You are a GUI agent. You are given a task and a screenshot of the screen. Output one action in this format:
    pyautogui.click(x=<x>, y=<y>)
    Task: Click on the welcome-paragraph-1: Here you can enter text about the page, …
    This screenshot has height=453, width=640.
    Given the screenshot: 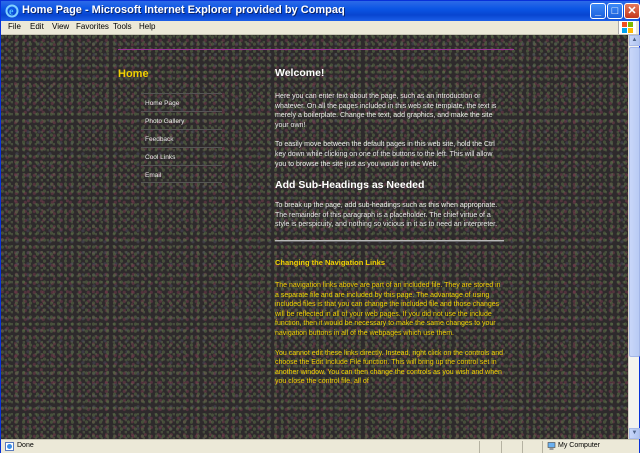 What is the action you would take?
    pyautogui.click(x=386, y=111)
    